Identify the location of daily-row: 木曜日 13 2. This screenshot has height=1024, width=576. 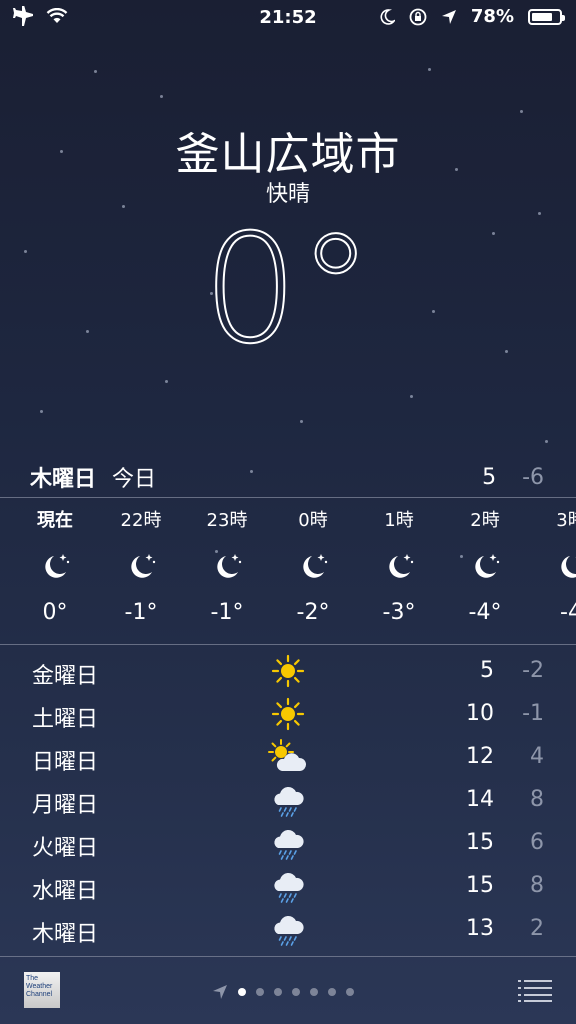
(288, 929).